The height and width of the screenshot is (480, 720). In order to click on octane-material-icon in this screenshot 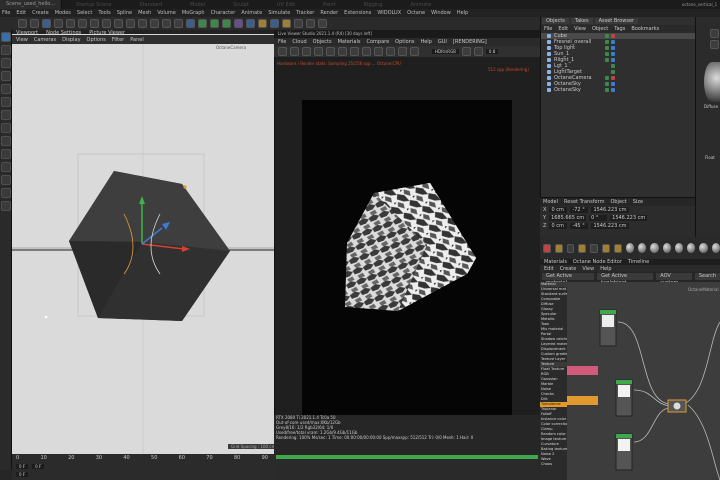, I will do `click(322, 23)`.